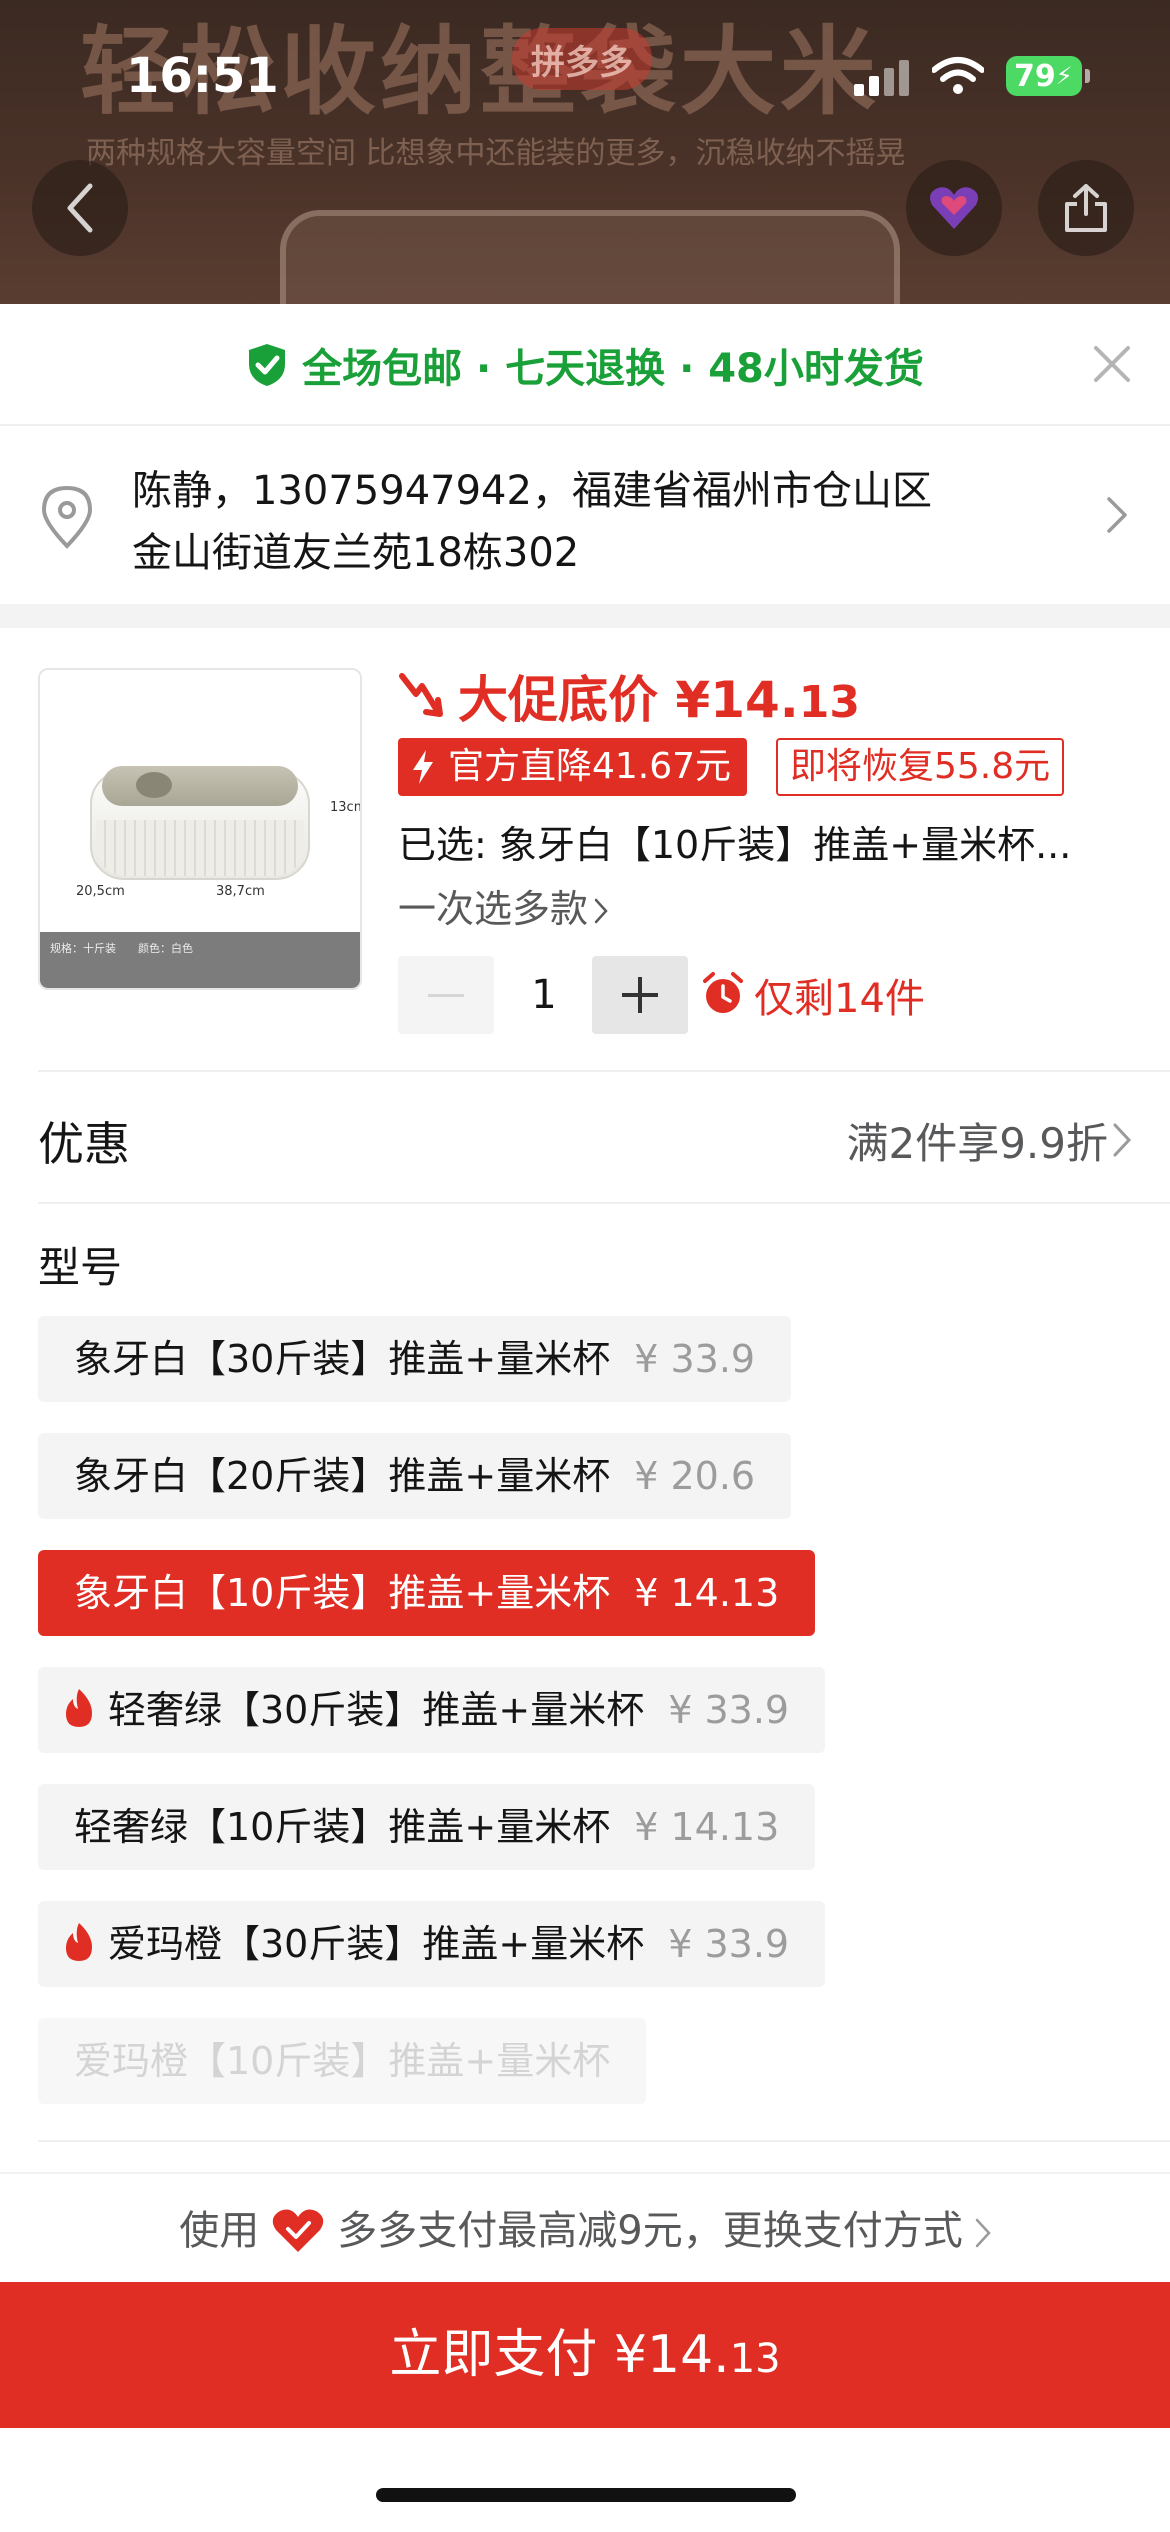 The height and width of the screenshot is (2532, 1170). Describe the element at coordinates (839, 999) in the screenshot. I see `stock-remaining: 仅剩14件` at that location.